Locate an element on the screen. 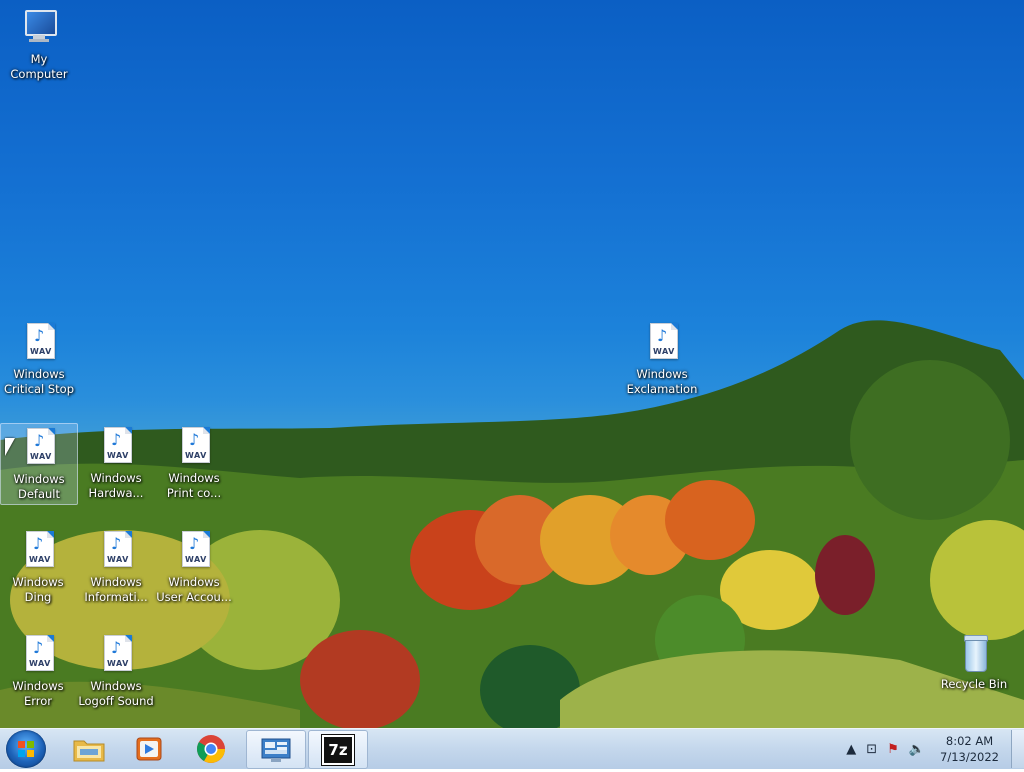 This screenshot has width=1024, height=772. network-icon: ⊡ is located at coordinates (871, 749).